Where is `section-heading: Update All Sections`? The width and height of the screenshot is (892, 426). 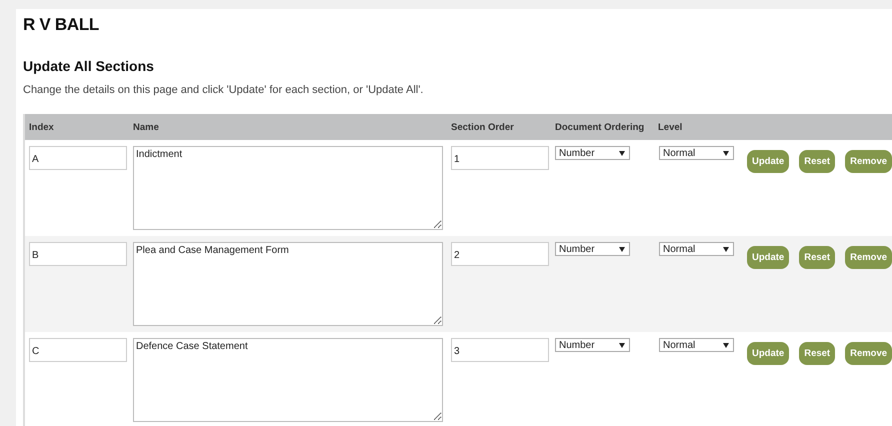 section-heading: Update All Sections is located at coordinates (88, 66).